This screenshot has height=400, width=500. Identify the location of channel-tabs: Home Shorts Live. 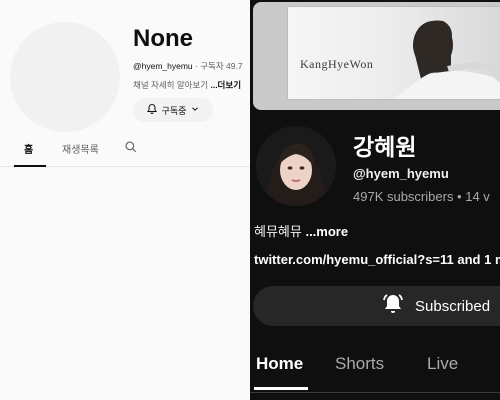
(375, 366).